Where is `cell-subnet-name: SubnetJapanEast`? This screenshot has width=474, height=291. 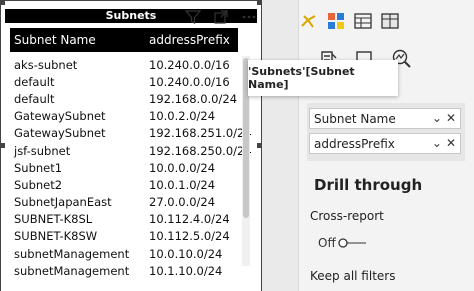 cell-subnet-name: SubnetJapanEast is located at coordinates (63, 202).